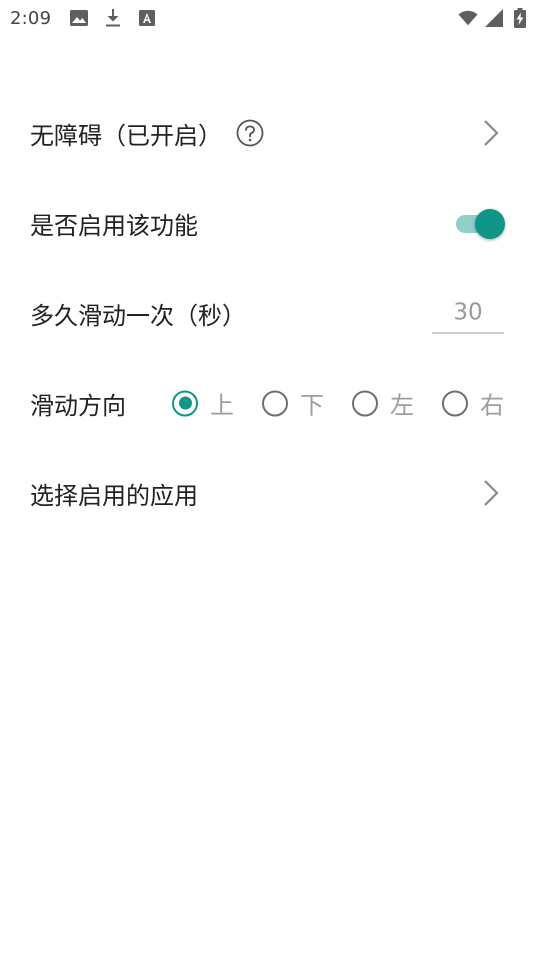  Describe the element at coordinates (114, 225) in the screenshot. I see `enable-label: 是否启用该功能` at that location.